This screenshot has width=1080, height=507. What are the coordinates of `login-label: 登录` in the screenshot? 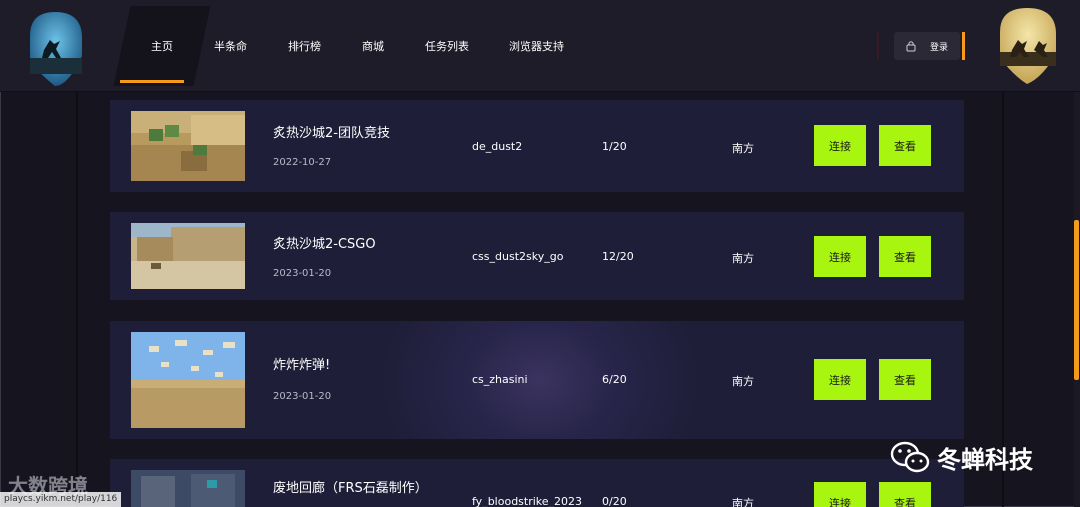 It's located at (939, 48).